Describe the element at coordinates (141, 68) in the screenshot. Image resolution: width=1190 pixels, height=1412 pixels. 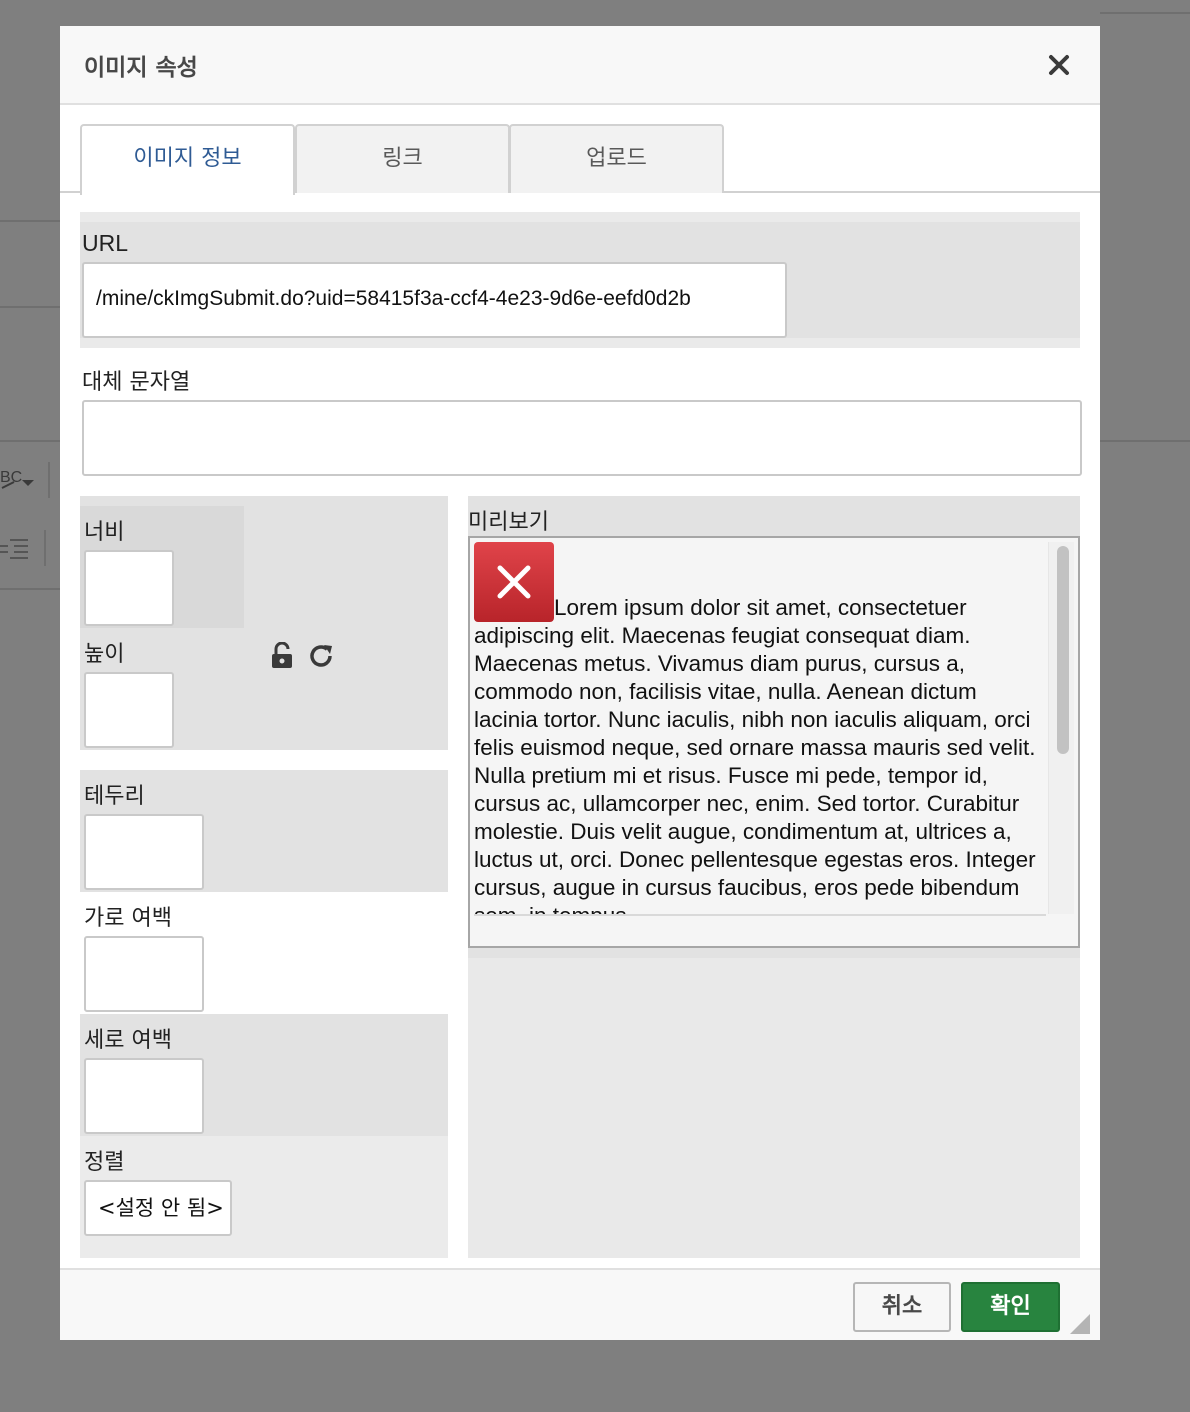
I see `dialog-title: 이미지 속성` at that location.